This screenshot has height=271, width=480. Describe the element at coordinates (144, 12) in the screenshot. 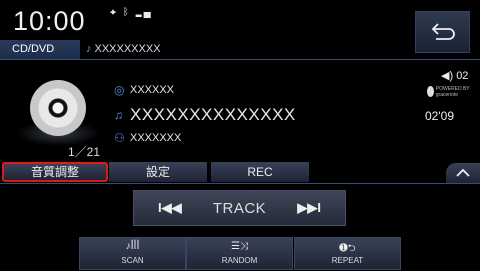

I see `signal-icon: ▂▄` at that location.